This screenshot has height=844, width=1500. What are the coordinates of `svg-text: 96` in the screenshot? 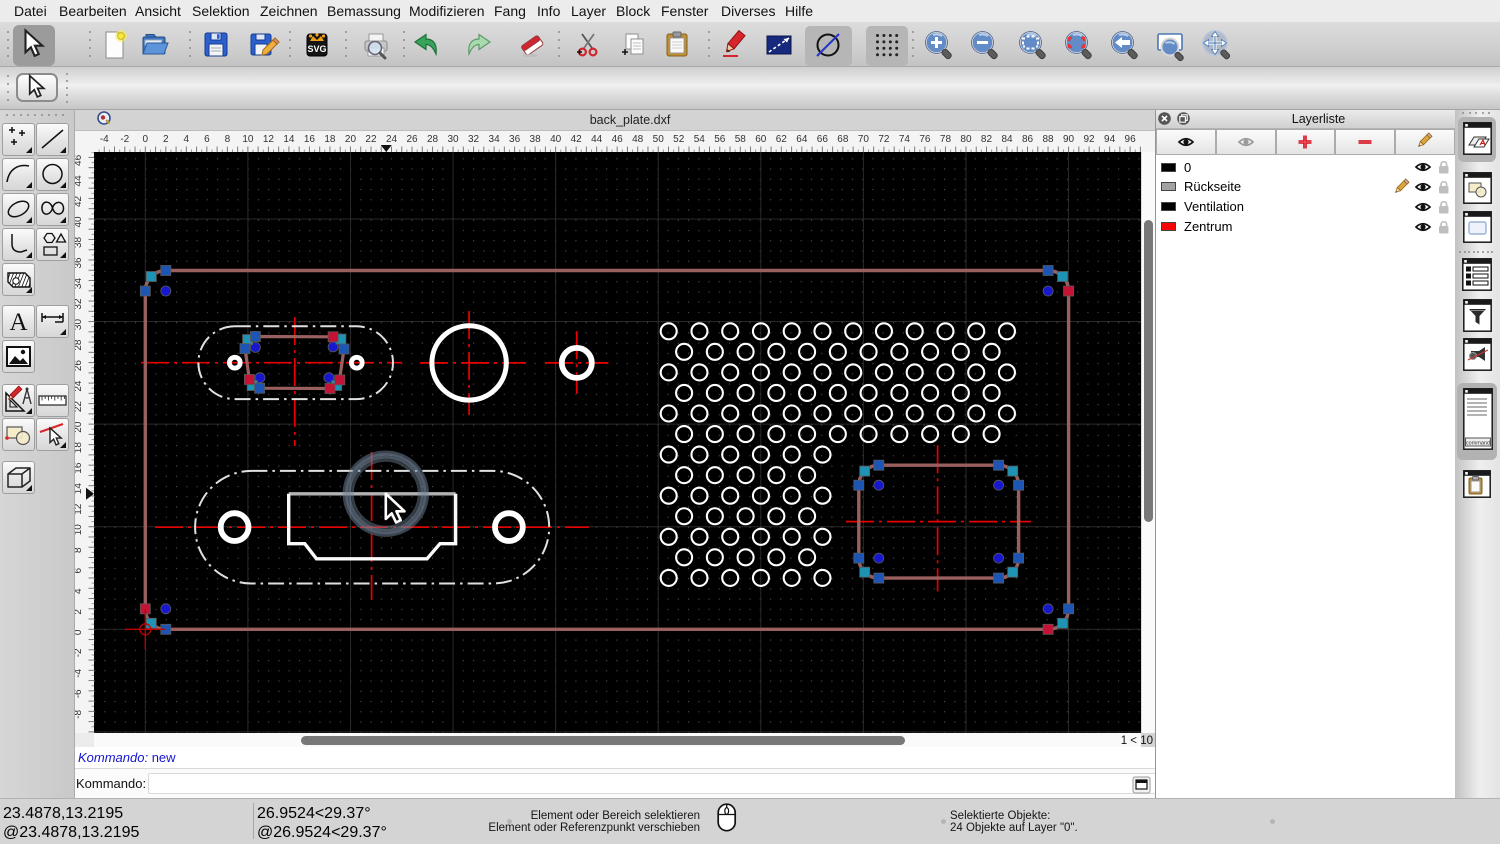 It's located at (1131, 139).